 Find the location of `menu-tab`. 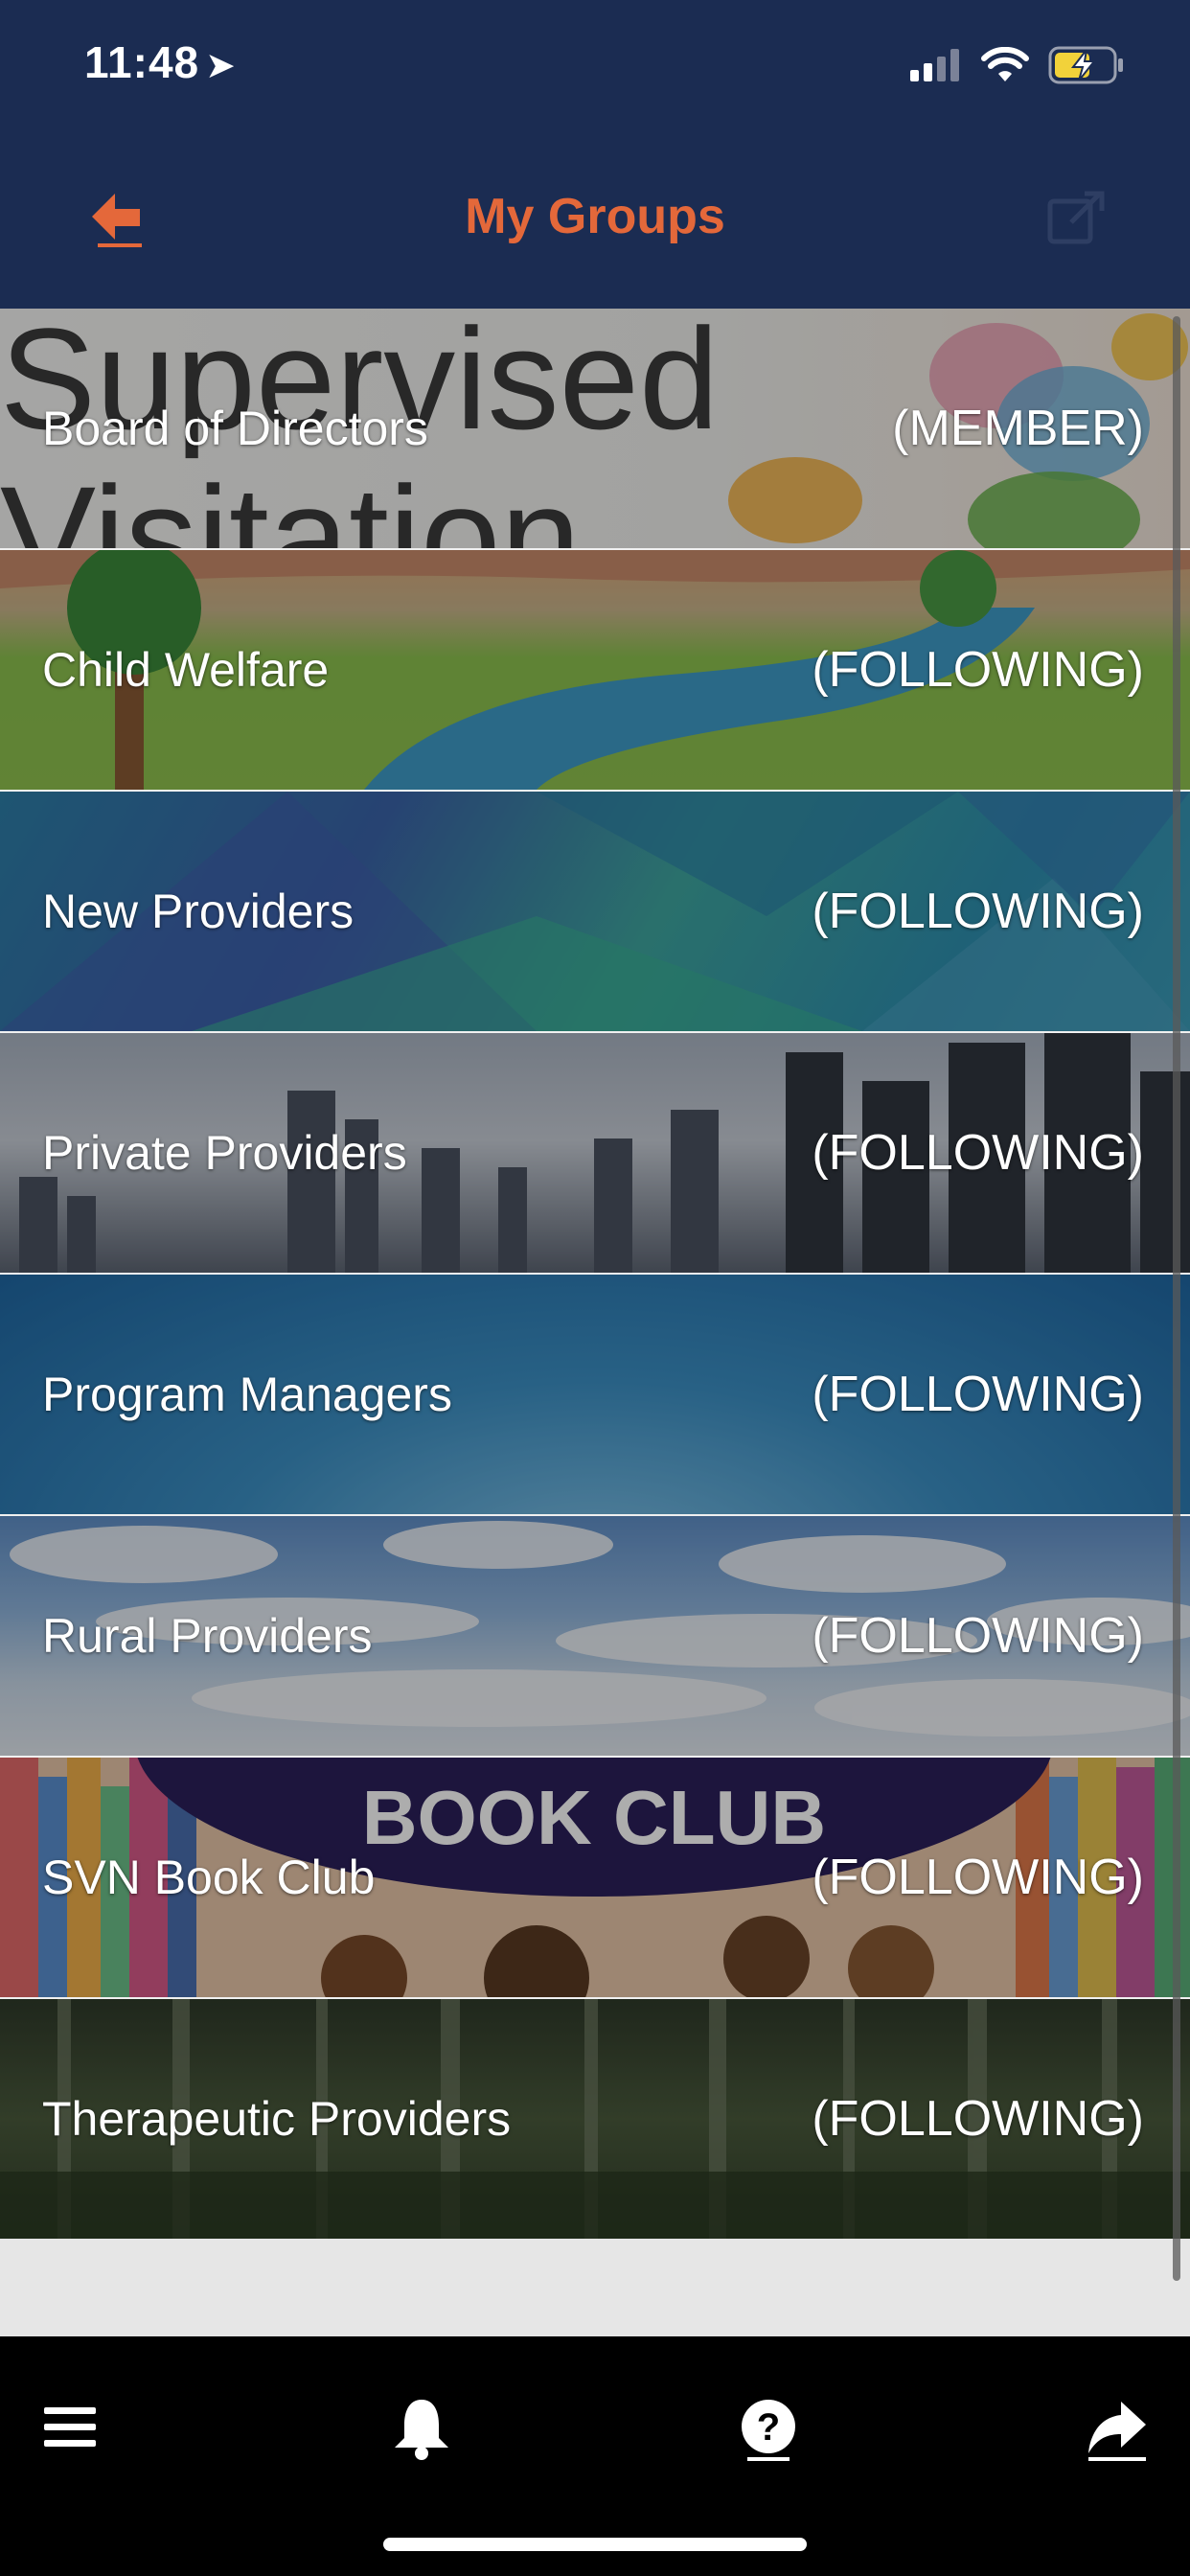

menu-tab is located at coordinates (72, 2428).